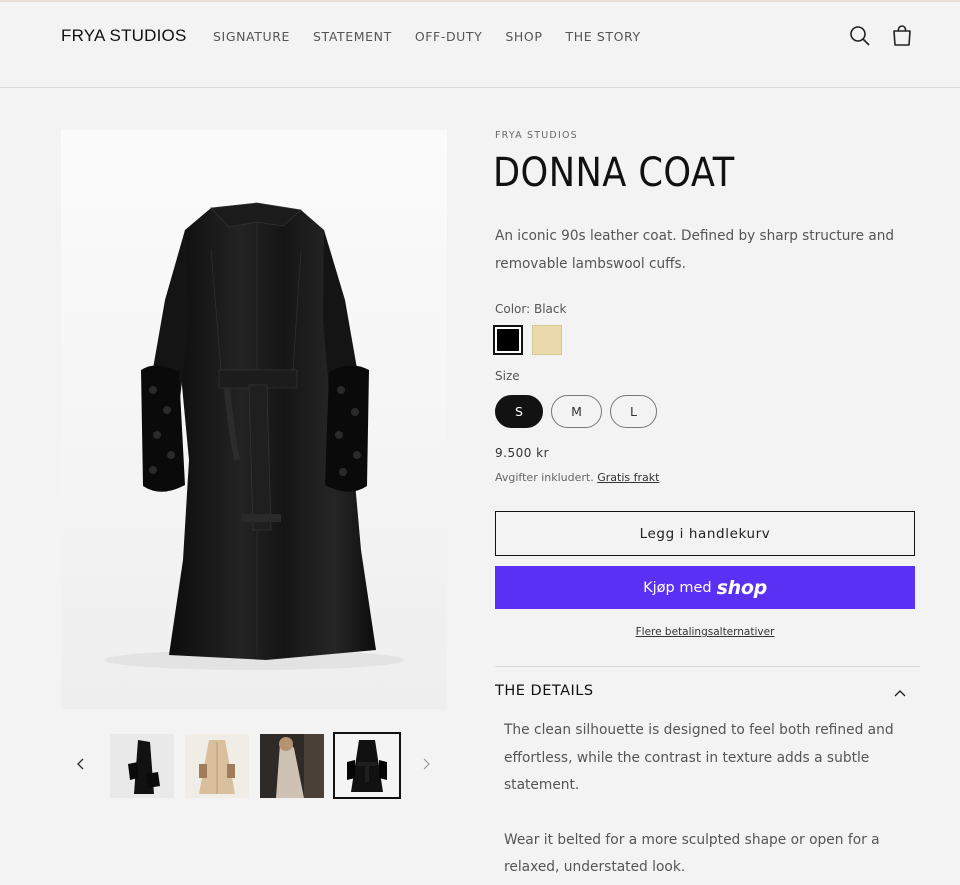 The width and height of the screenshot is (960, 885). Describe the element at coordinates (531, 309) in the screenshot. I see `color-label: Color: Black` at that location.